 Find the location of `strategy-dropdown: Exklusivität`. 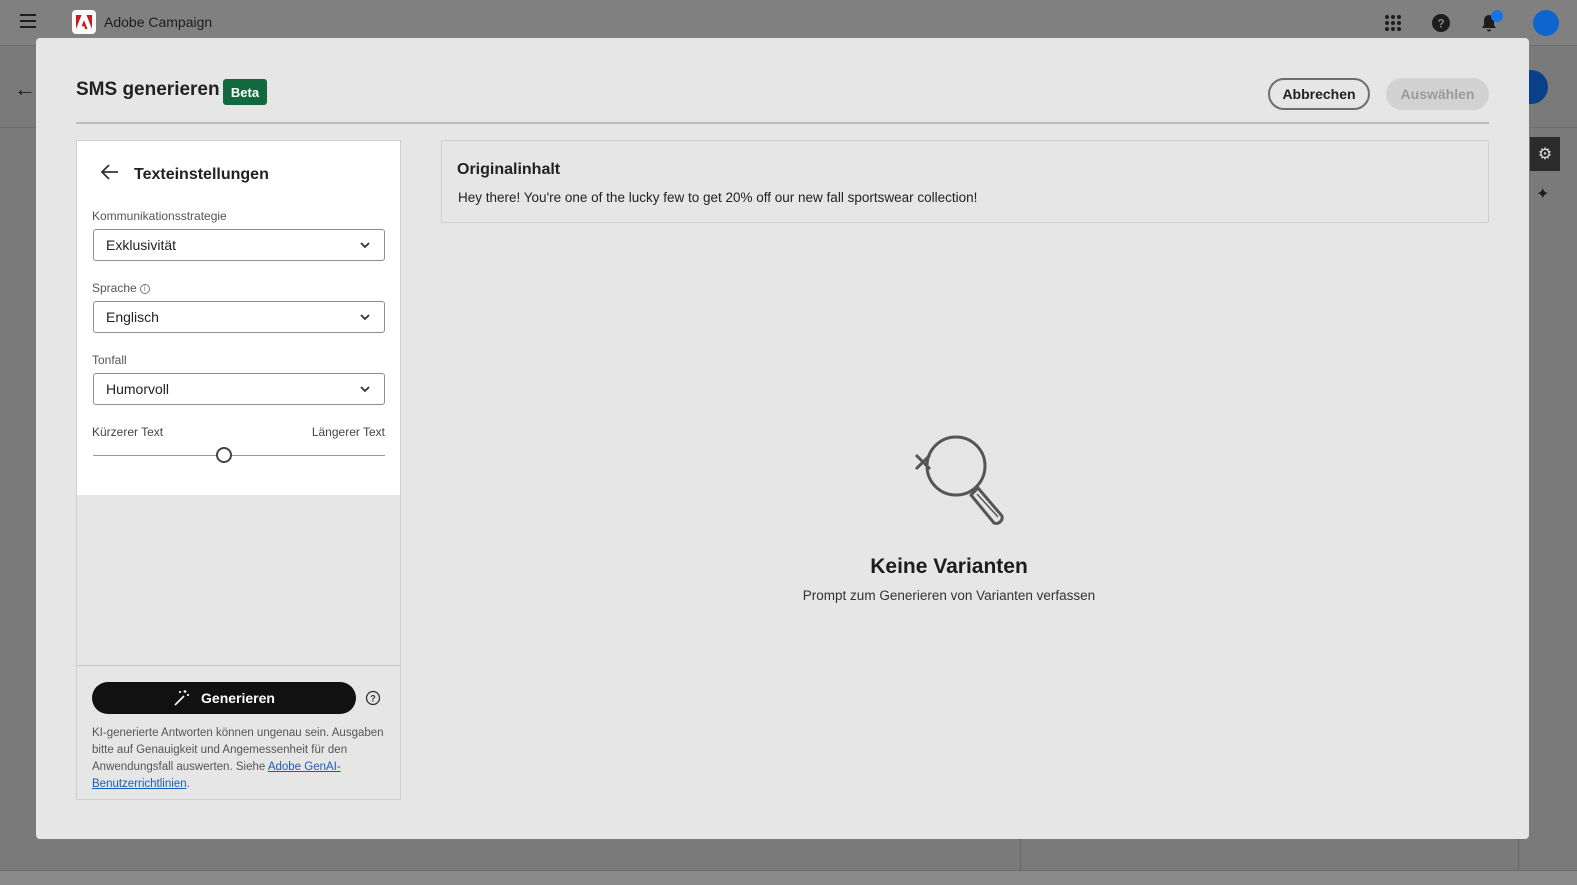

strategy-dropdown: Exklusivität is located at coordinates (239, 245).